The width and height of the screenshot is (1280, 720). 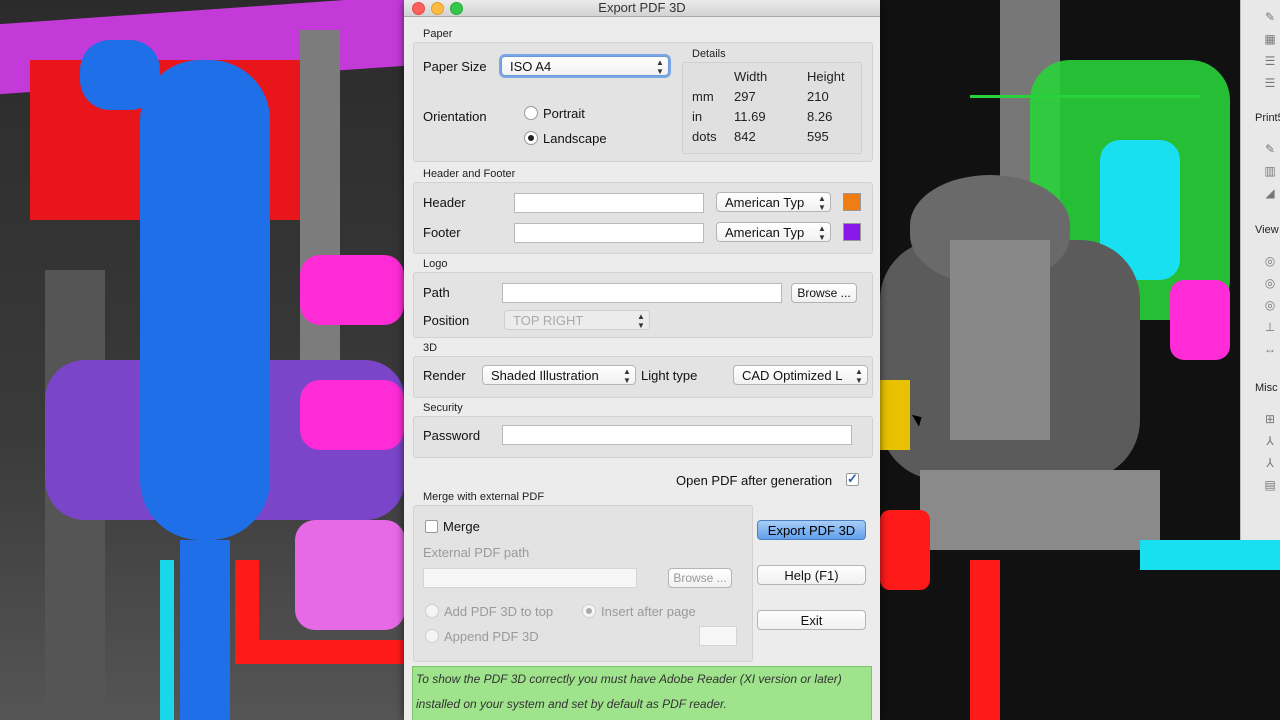 I want to click on footer-font-select: American Typ ▲ ▼, so click(x=773, y=232).